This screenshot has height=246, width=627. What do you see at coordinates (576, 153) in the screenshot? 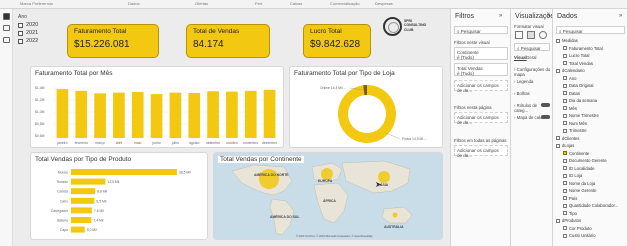
I see `field-item: Continente` at bounding box center [576, 153].